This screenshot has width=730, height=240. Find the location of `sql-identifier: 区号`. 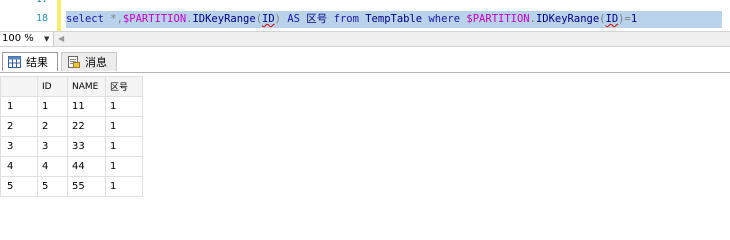

sql-identifier: 区号 is located at coordinates (317, 19).